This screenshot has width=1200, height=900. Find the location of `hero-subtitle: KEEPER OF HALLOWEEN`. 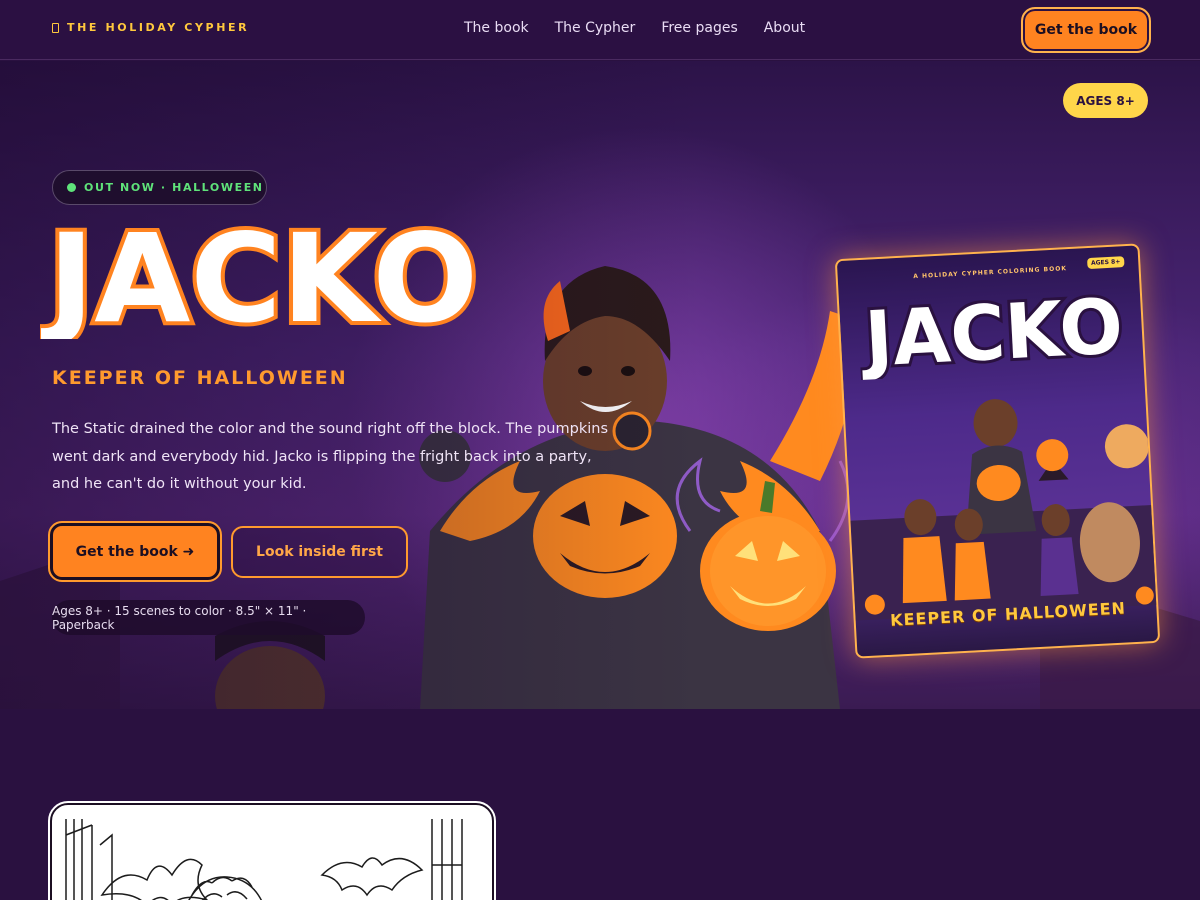

hero-subtitle: KEEPER OF HALLOWEEN is located at coordinates (200, 378).